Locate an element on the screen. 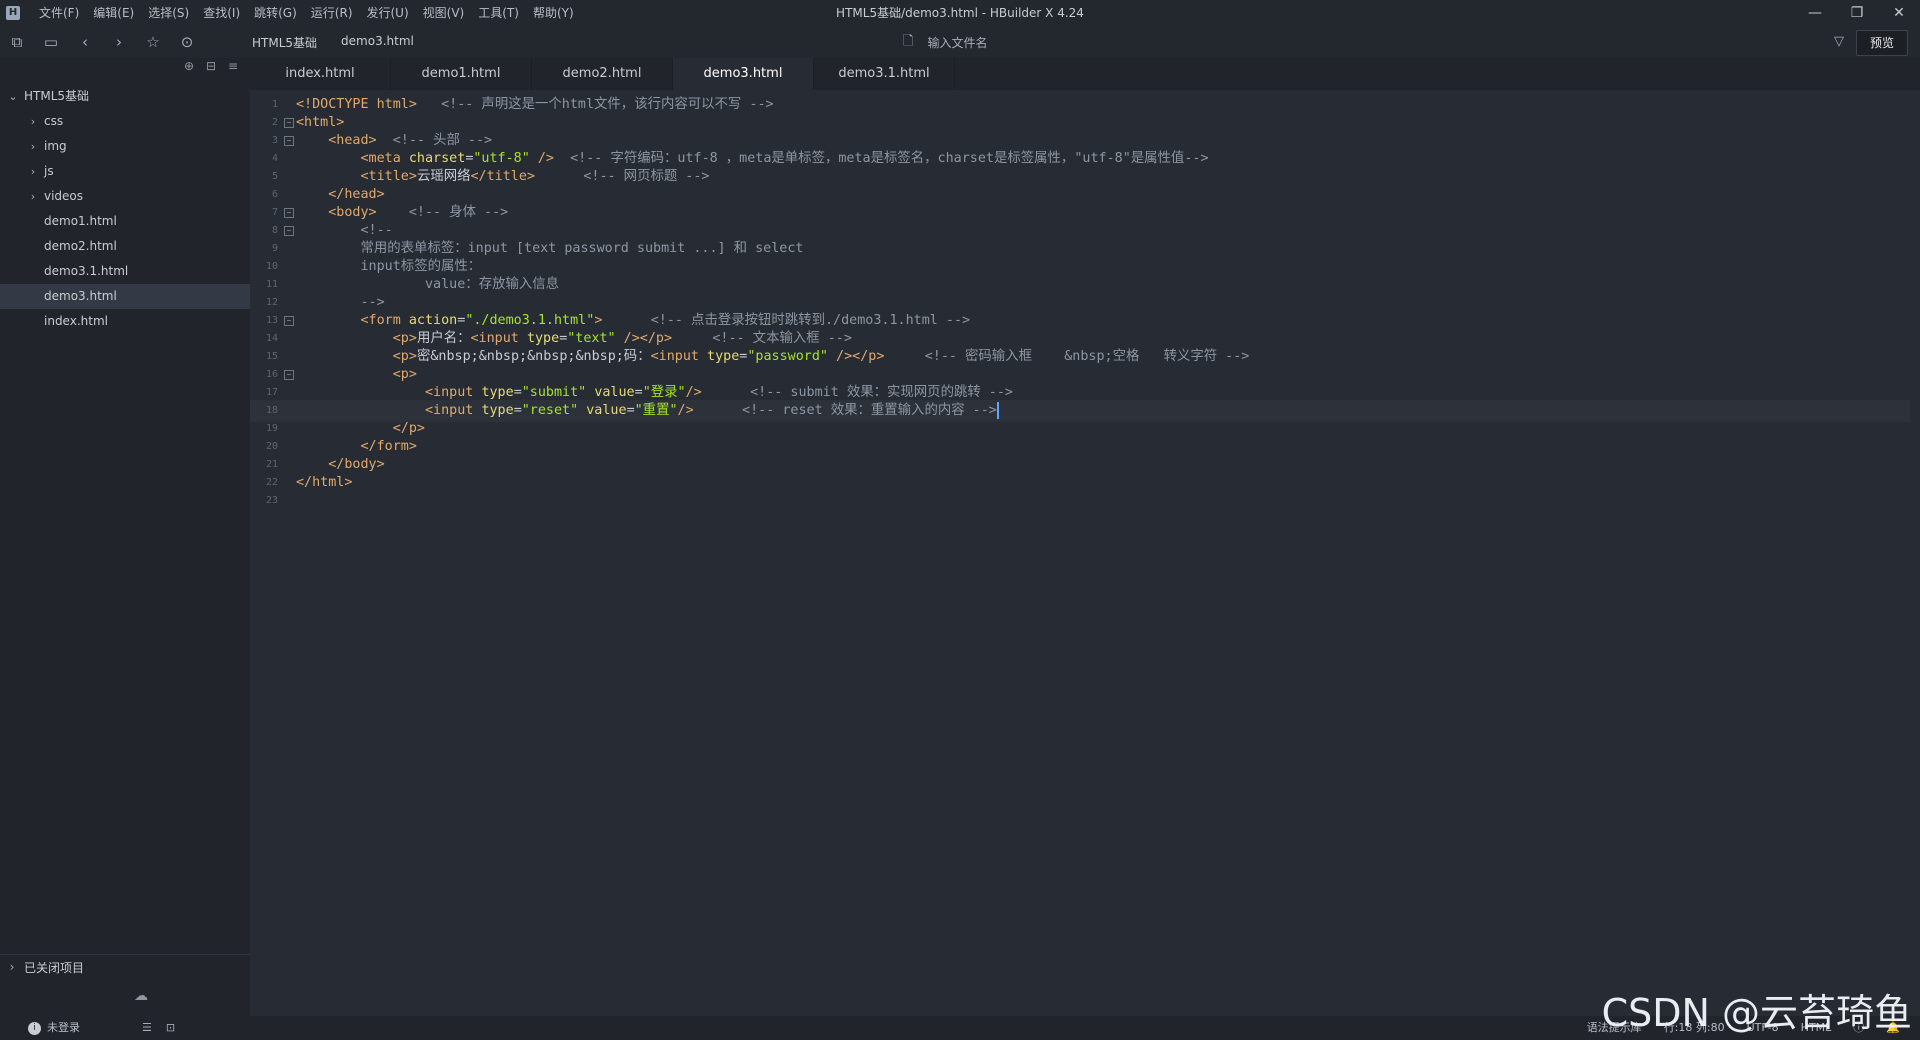 This screenshot has height=1040, width=1920. code-token: "utf-8" is located at coordinates (501, 158).